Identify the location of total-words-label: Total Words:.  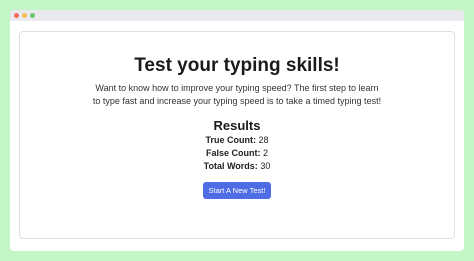
(230, 166).